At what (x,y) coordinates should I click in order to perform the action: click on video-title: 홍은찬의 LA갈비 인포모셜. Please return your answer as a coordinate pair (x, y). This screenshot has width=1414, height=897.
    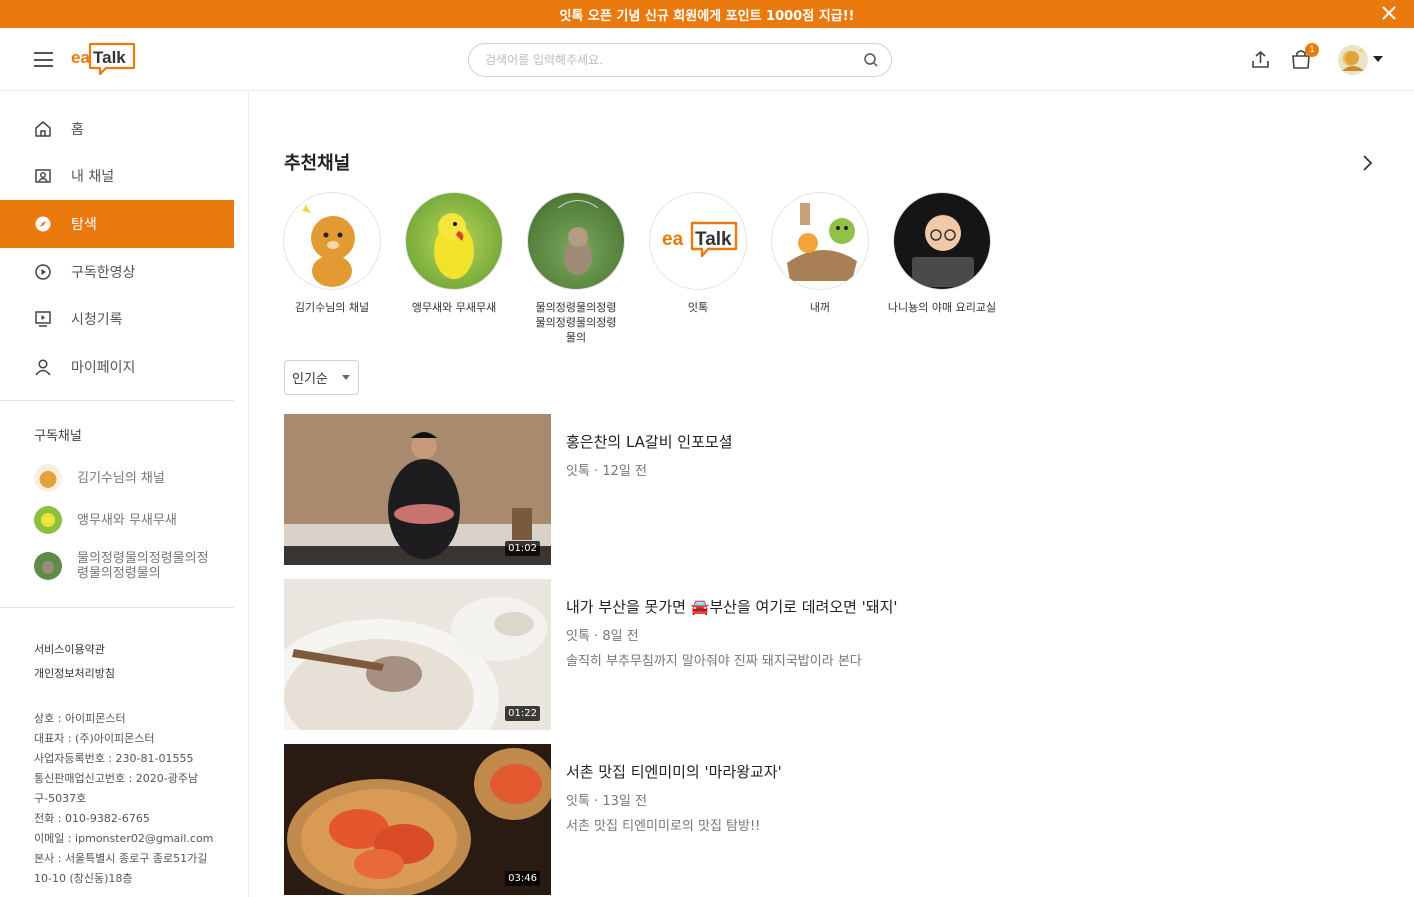
    Looking at the image, I should click on (649, 441).